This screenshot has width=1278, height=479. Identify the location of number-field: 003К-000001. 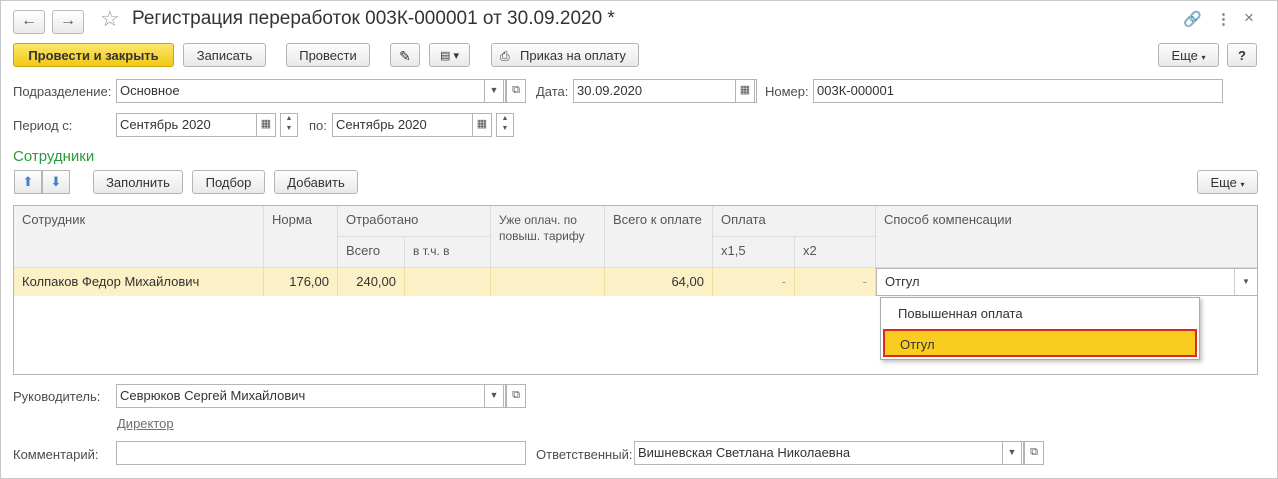
(1018, 91).